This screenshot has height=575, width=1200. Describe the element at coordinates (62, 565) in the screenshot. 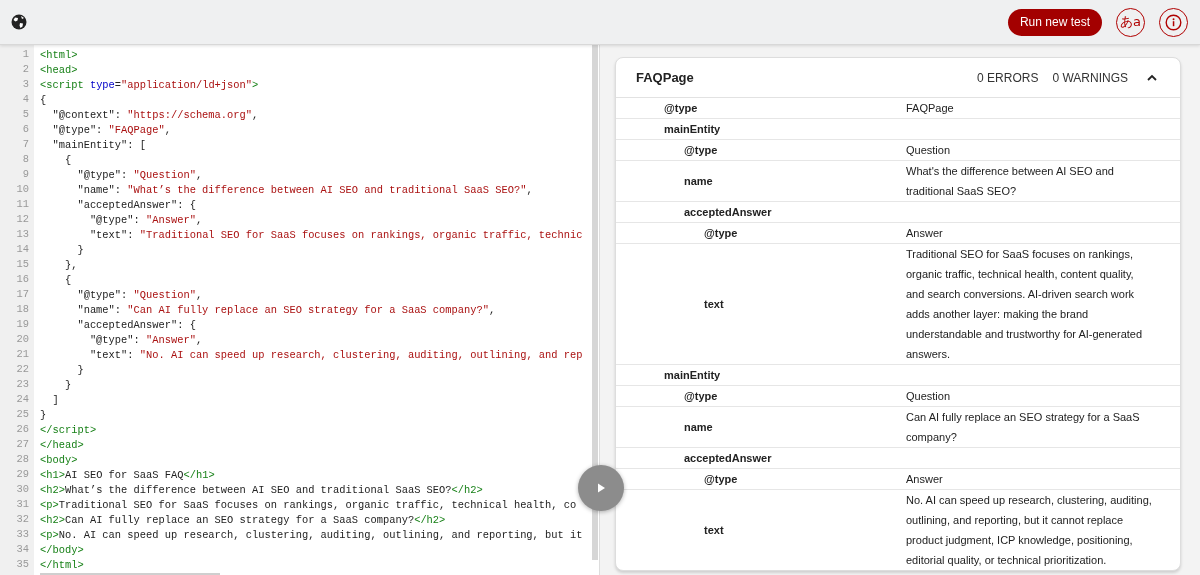

I see `code-line: </html>` at that location.